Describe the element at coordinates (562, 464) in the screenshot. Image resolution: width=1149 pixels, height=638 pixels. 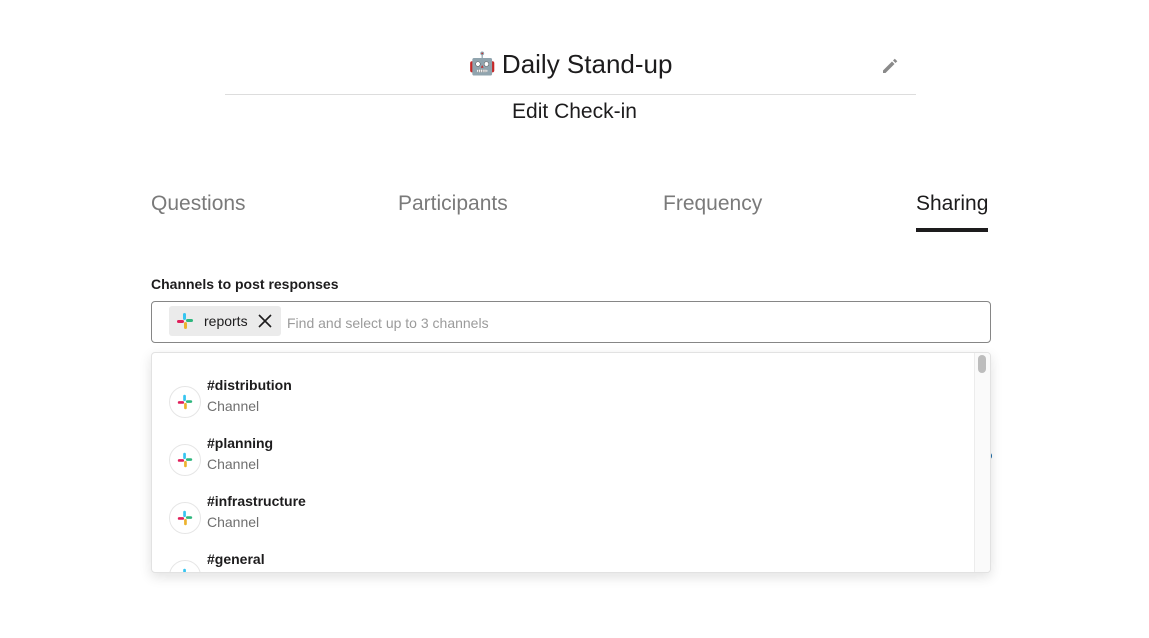
I see `dropdown-option: #planning Channel` at that location.